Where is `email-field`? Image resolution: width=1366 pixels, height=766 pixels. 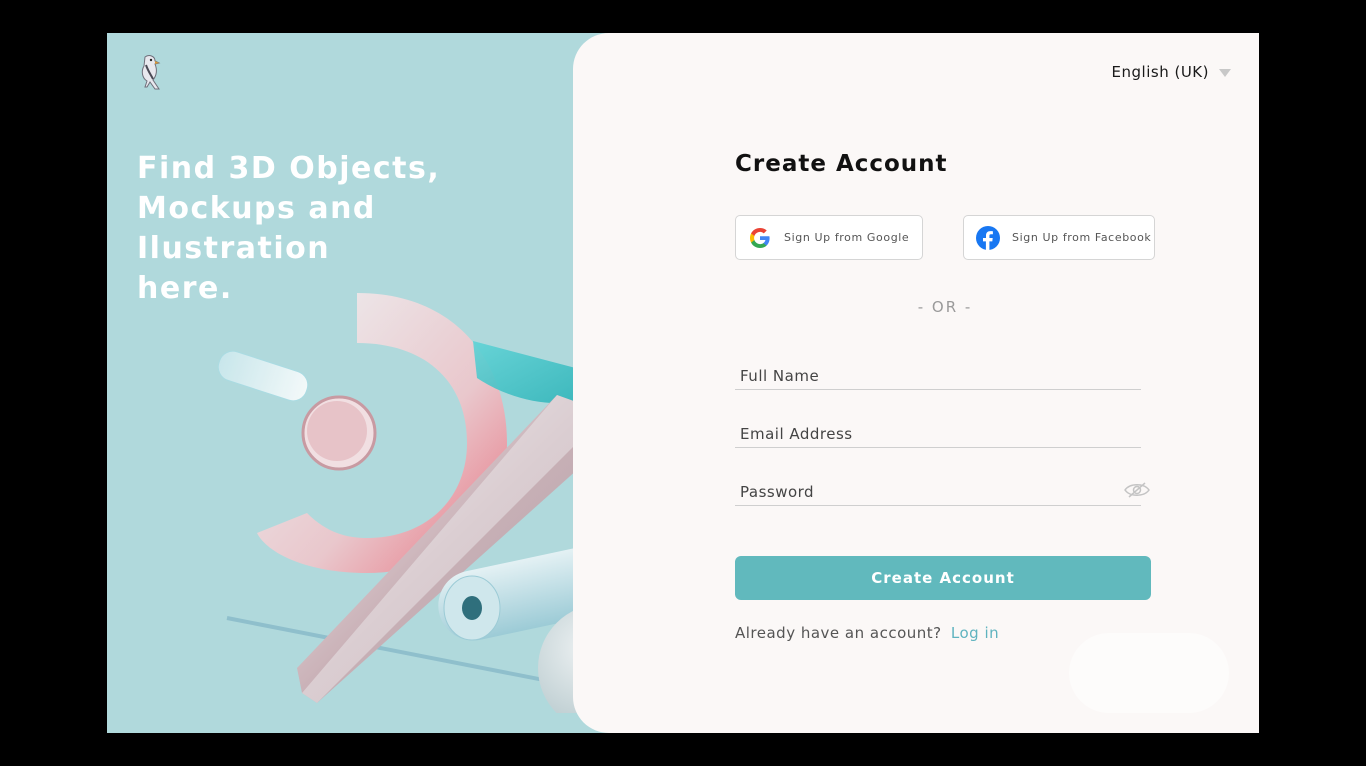 email-field is located at coordinates (938, 426).